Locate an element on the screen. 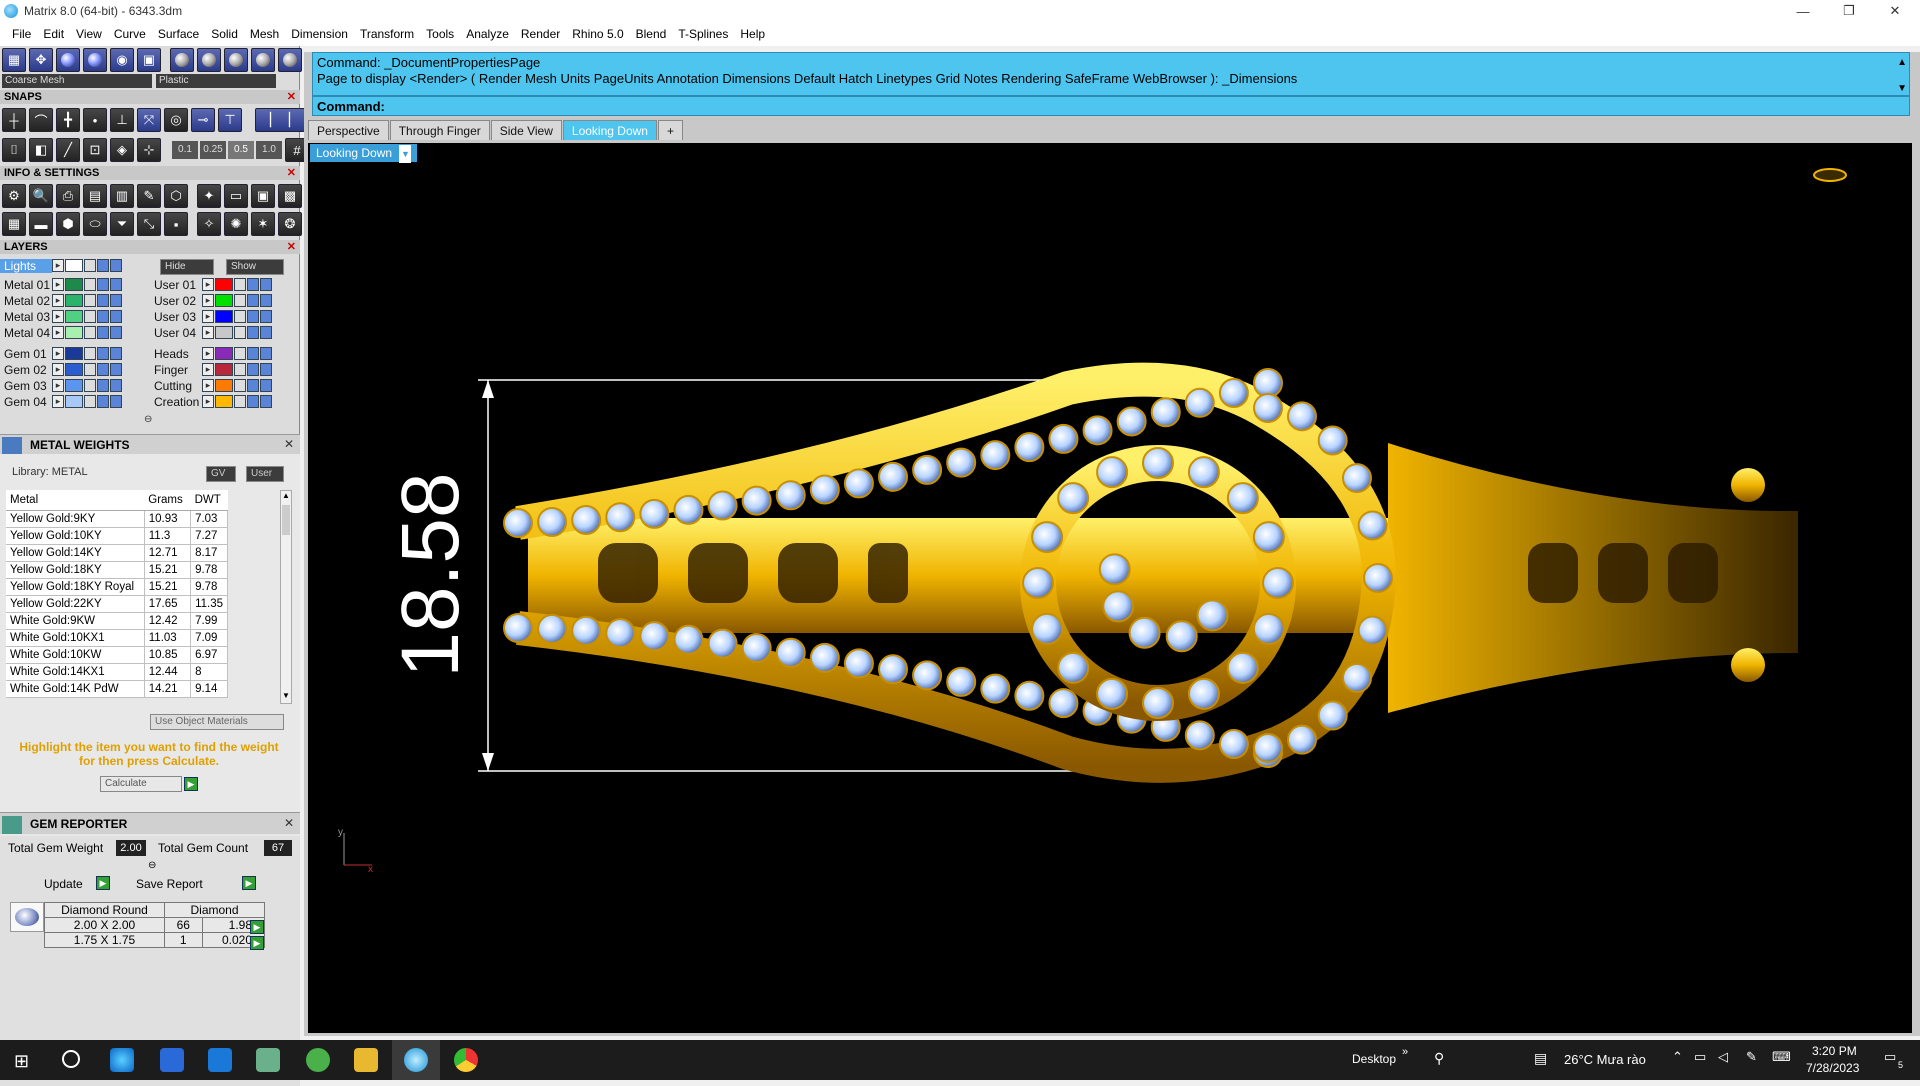  layer-name: User 01 is located at coordinates (176, 285).